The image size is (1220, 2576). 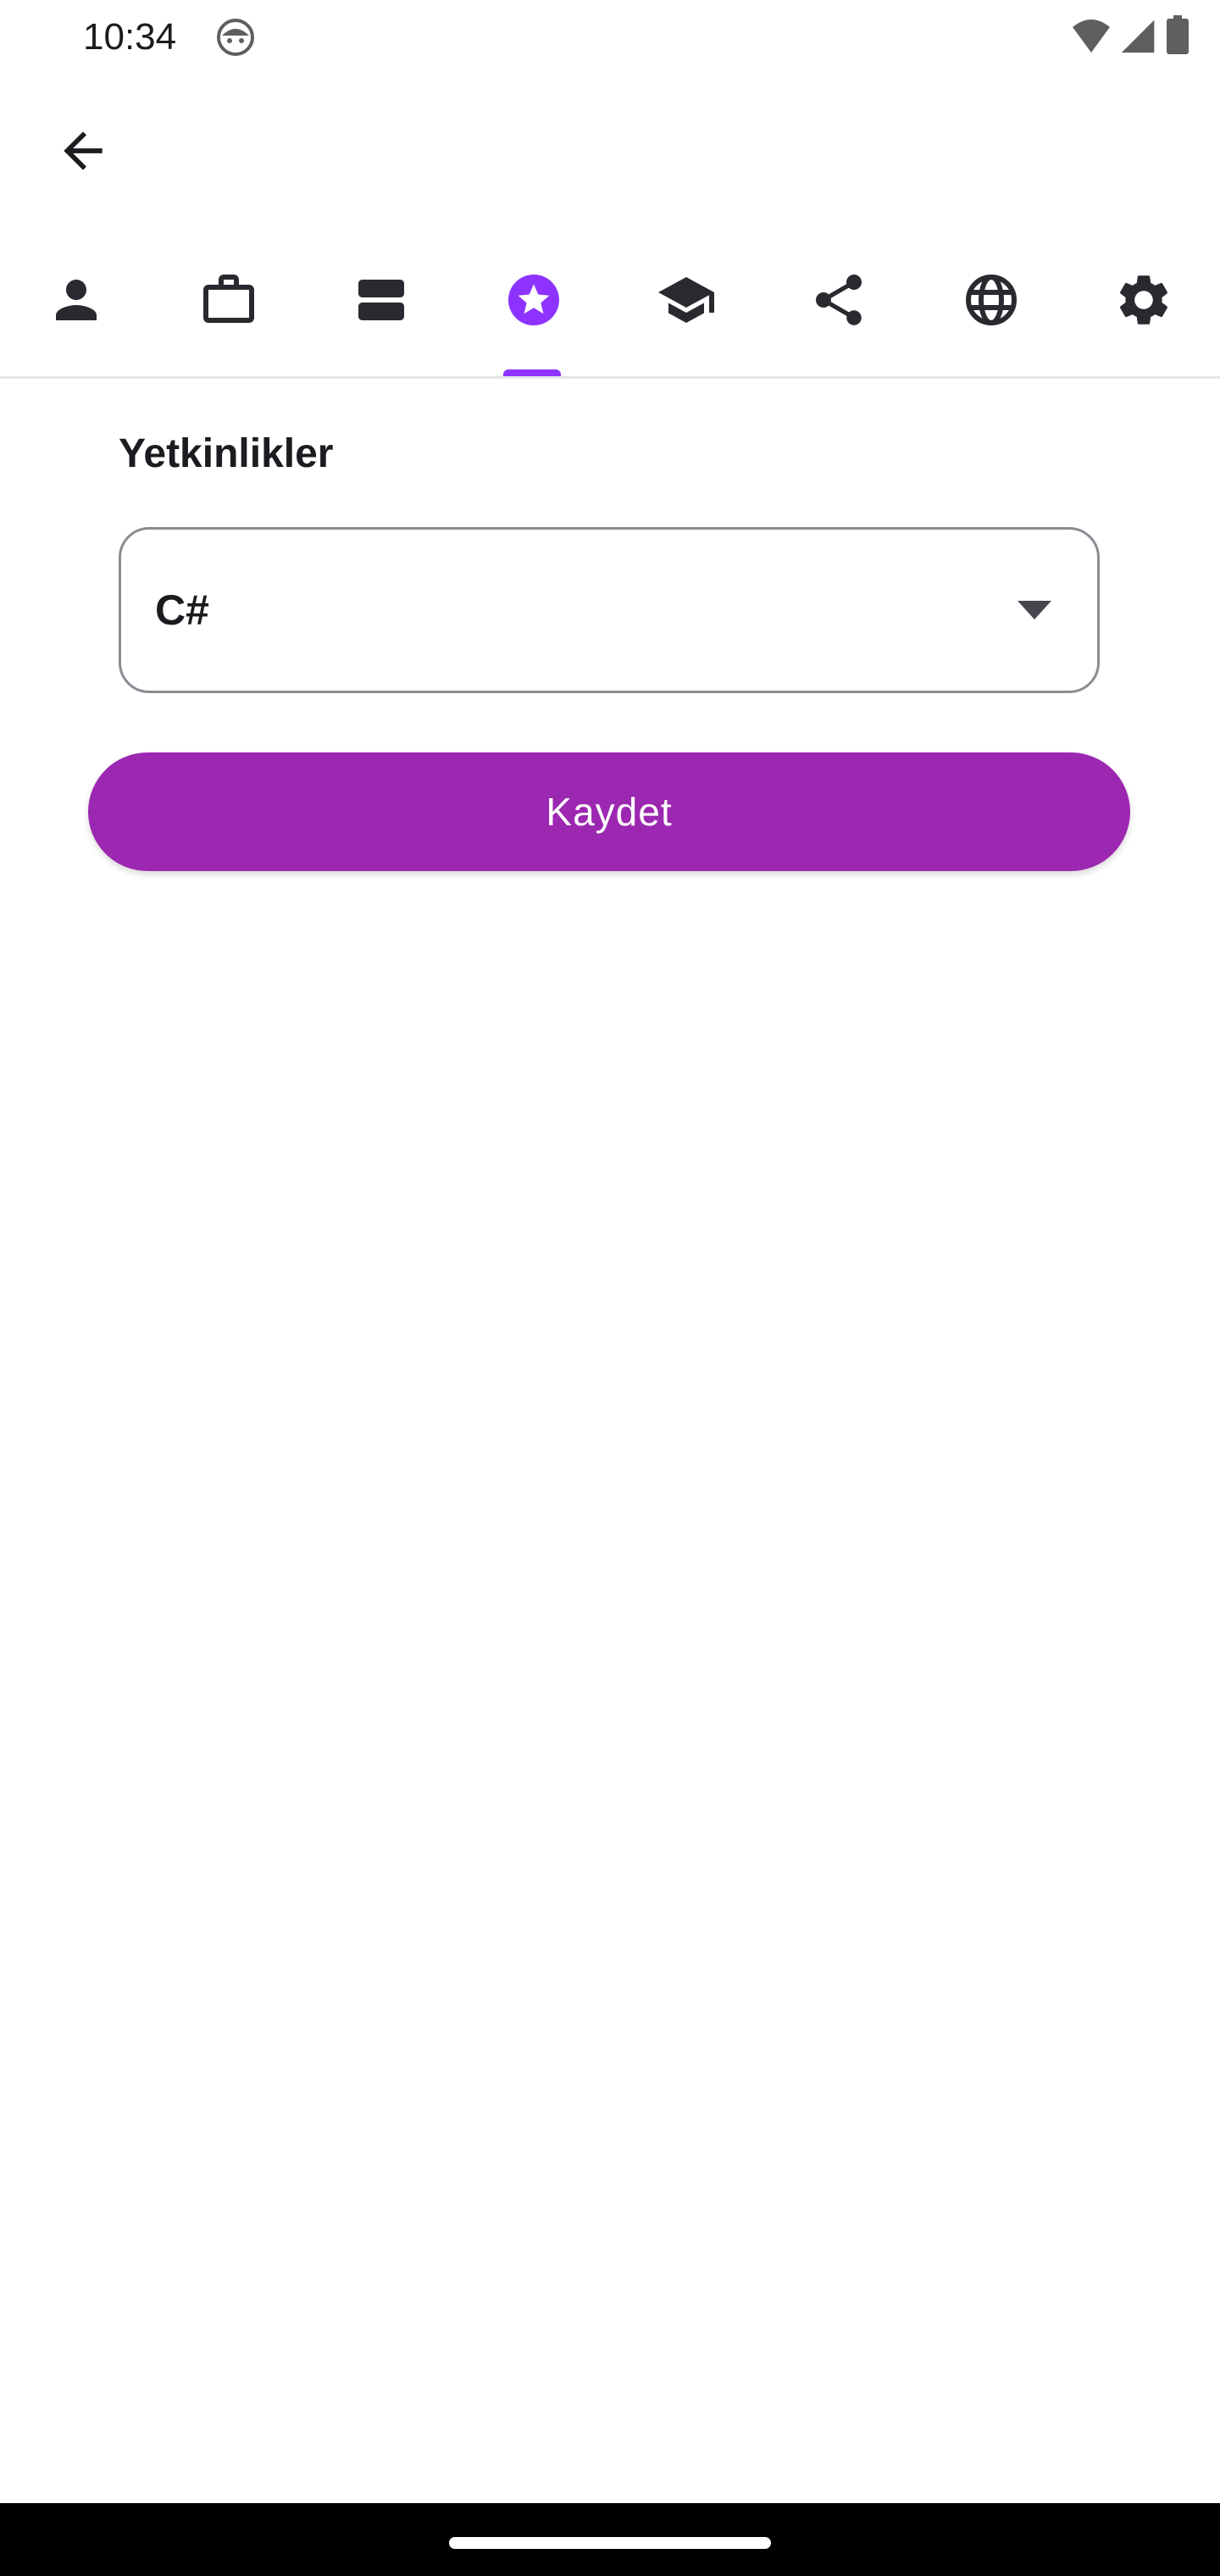 I want to click on status-time: 10:34, so click(x=130, y=37).